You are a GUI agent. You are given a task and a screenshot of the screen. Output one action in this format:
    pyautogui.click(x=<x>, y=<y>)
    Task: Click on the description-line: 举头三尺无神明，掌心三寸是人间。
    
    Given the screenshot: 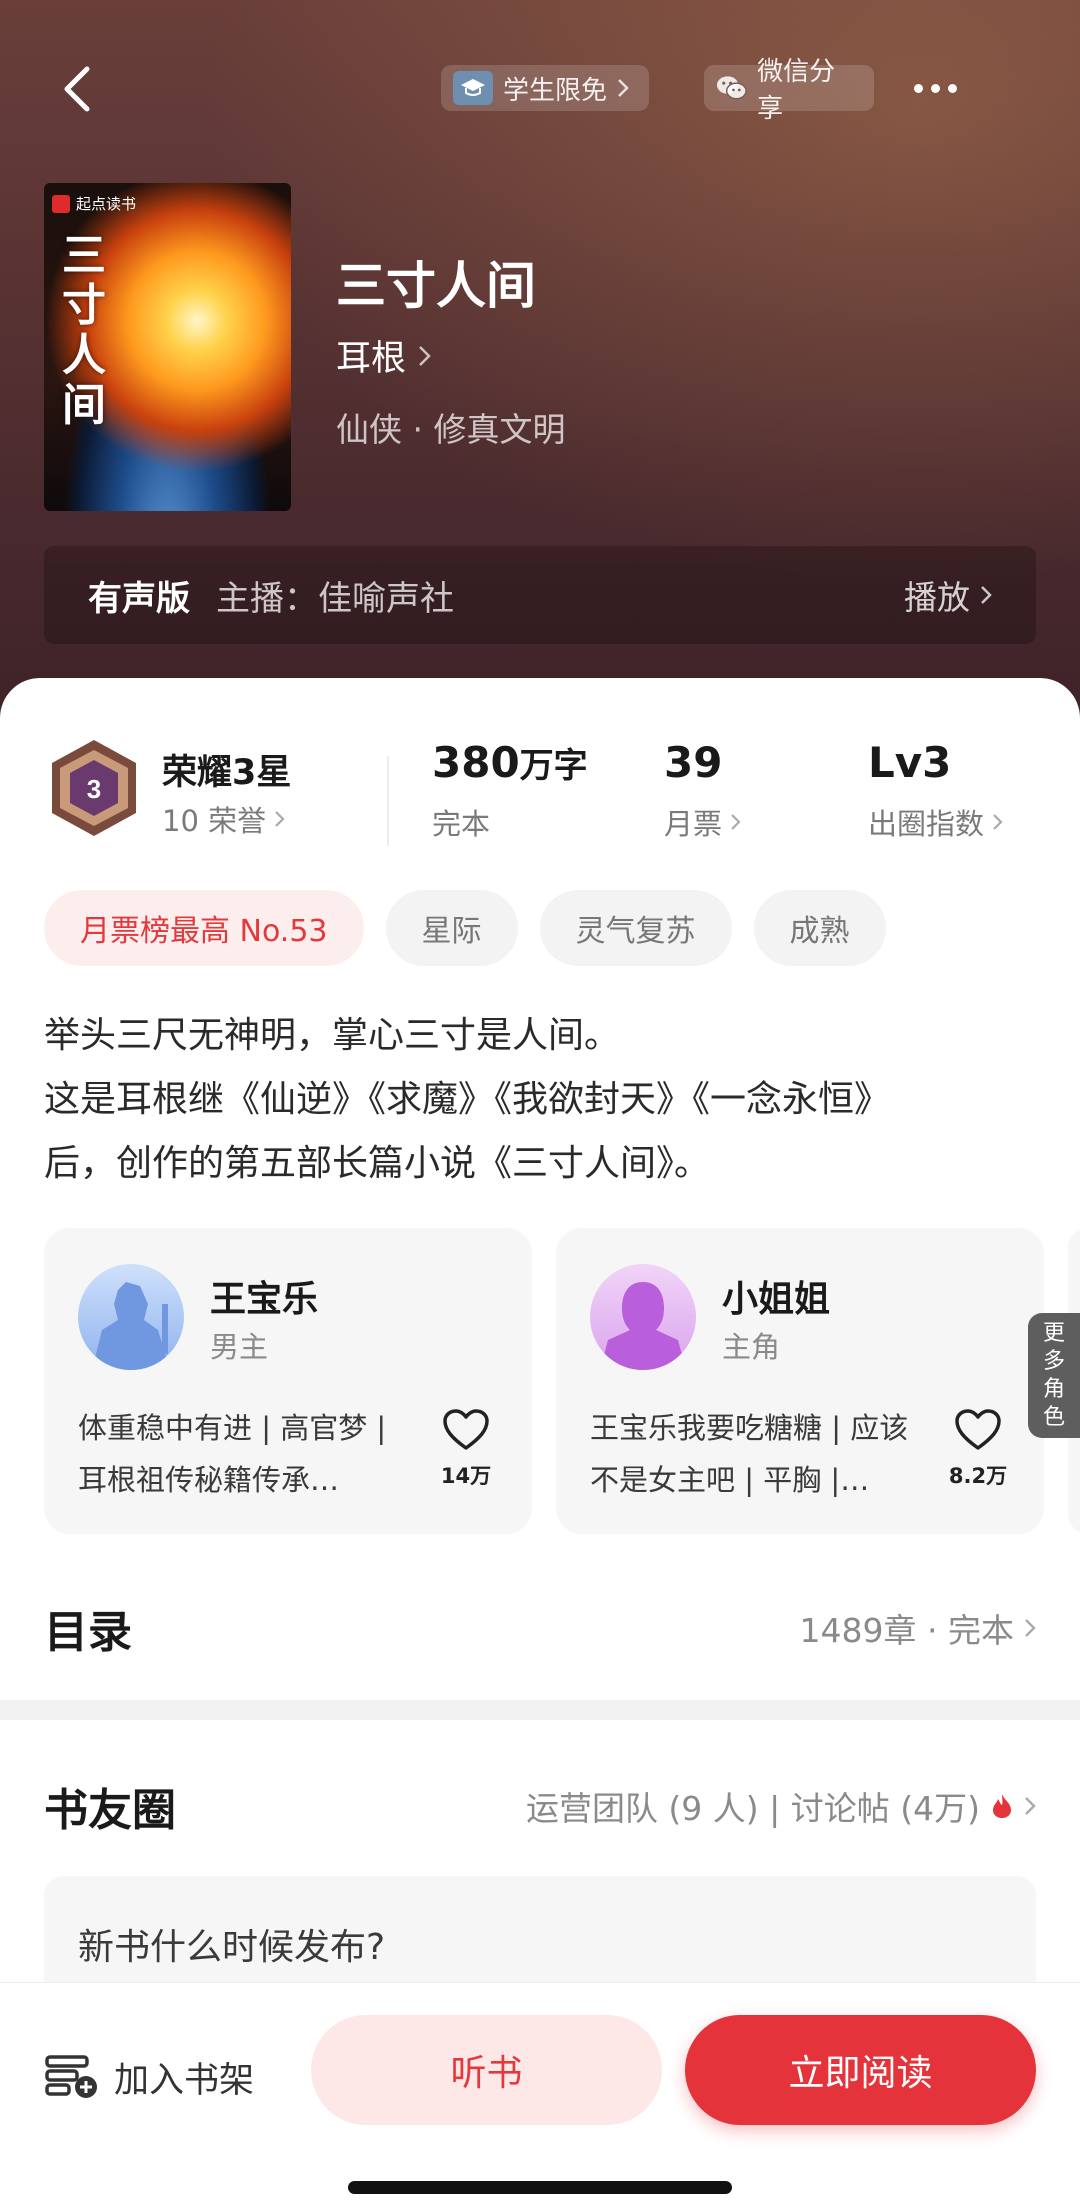 What is the action you would take?
    pyautogui.click(x=332, y=1035)
    